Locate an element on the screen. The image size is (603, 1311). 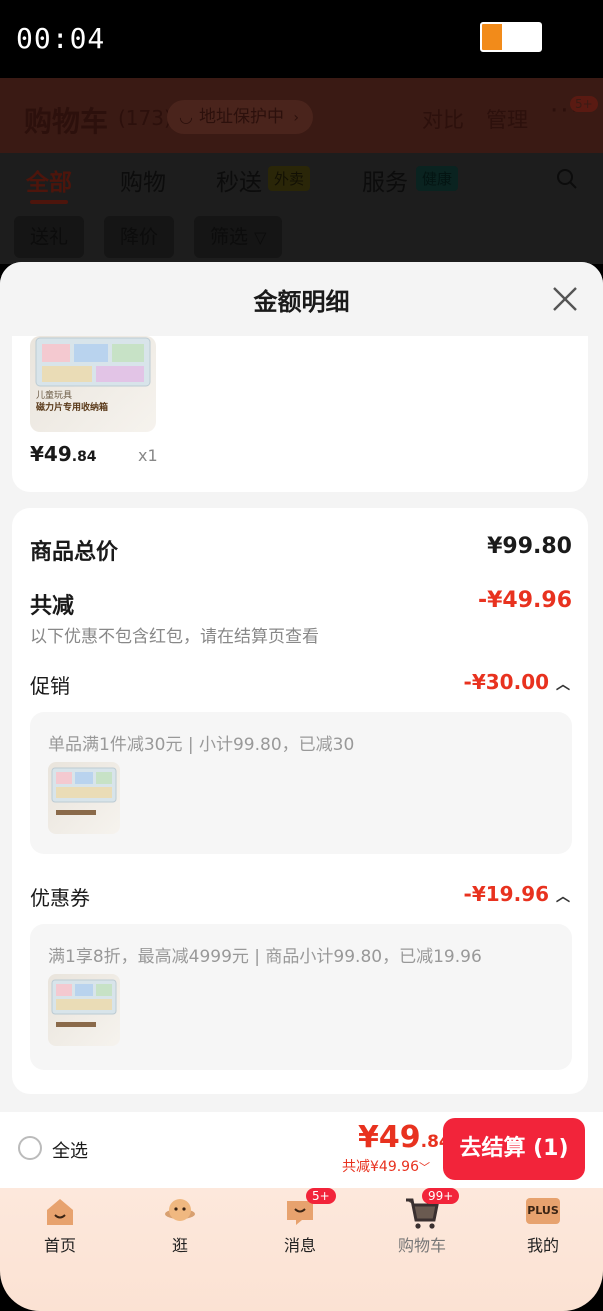
address-protect-pill: ◡ 地址保护中 › is located at coordinates (240, 117).